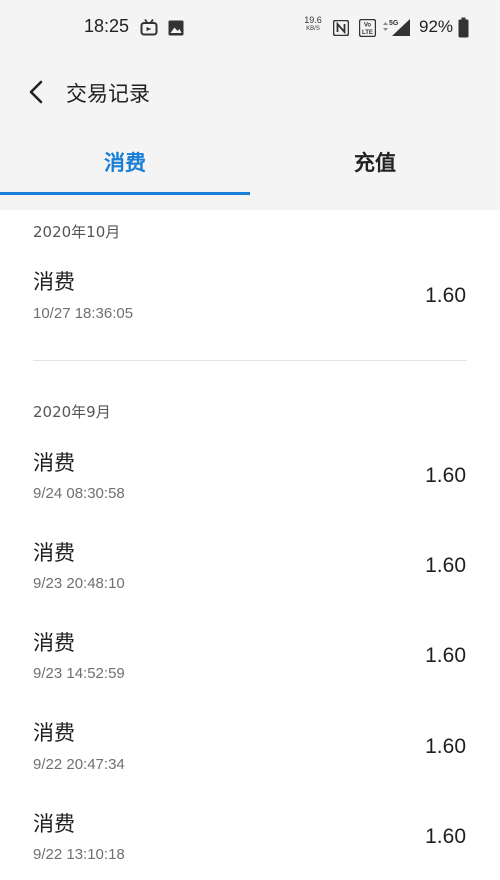 The image size is (500, 880). What do you see at coordinates (250, 25) in the screenshot?
I see `status-bar: 18:25 19.6 KB/S Vo LTE 5G 92%` at bounding box center [250, 25].